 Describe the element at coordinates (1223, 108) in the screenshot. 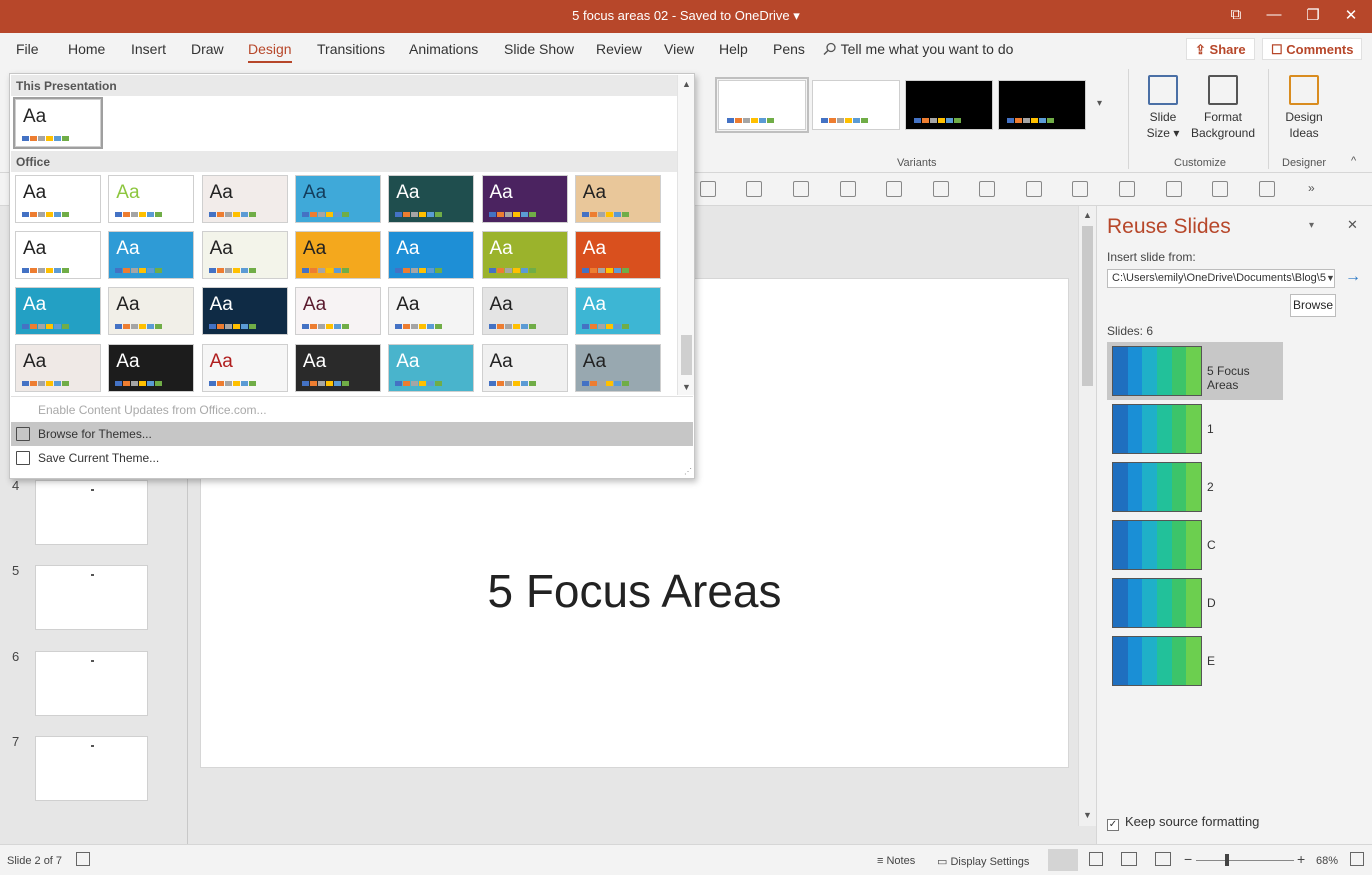

I see `format-background-button: Format Background` at that location.